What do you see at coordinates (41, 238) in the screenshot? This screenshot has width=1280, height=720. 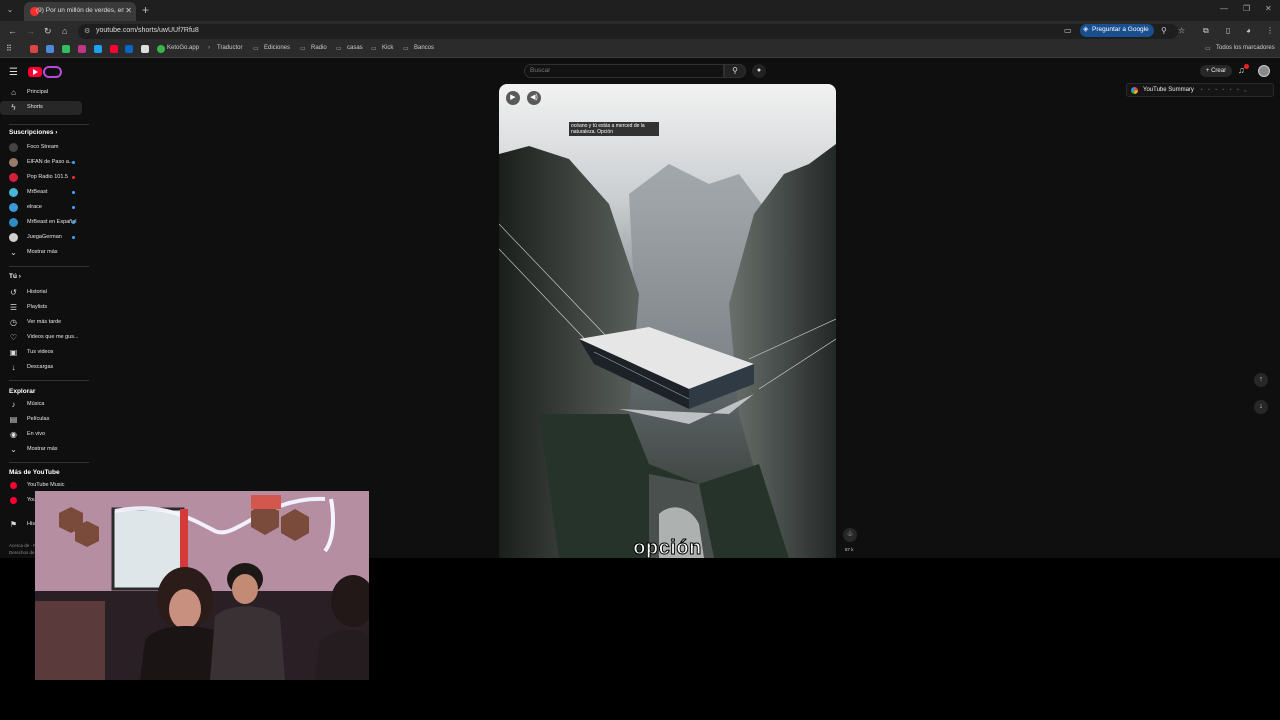 I see `sidebar-item-subscription: JuegaGerman` at bounding box center [41, 238].